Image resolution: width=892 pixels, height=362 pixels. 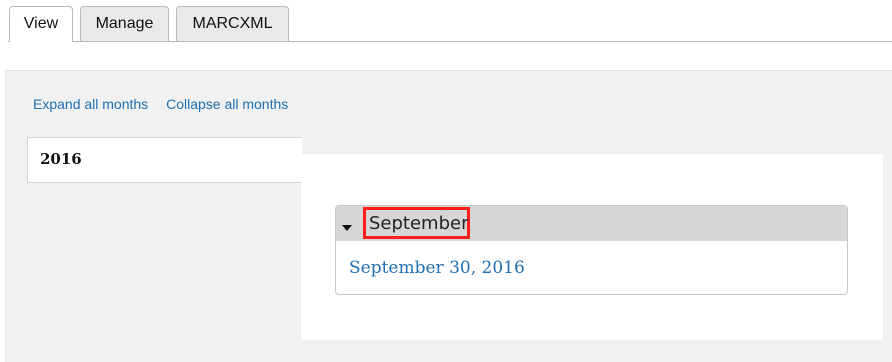 What do you see at coordinates (124, 23) in the screenshot?
I see `tab-manage: Manage` at bounding box center [124, 23].